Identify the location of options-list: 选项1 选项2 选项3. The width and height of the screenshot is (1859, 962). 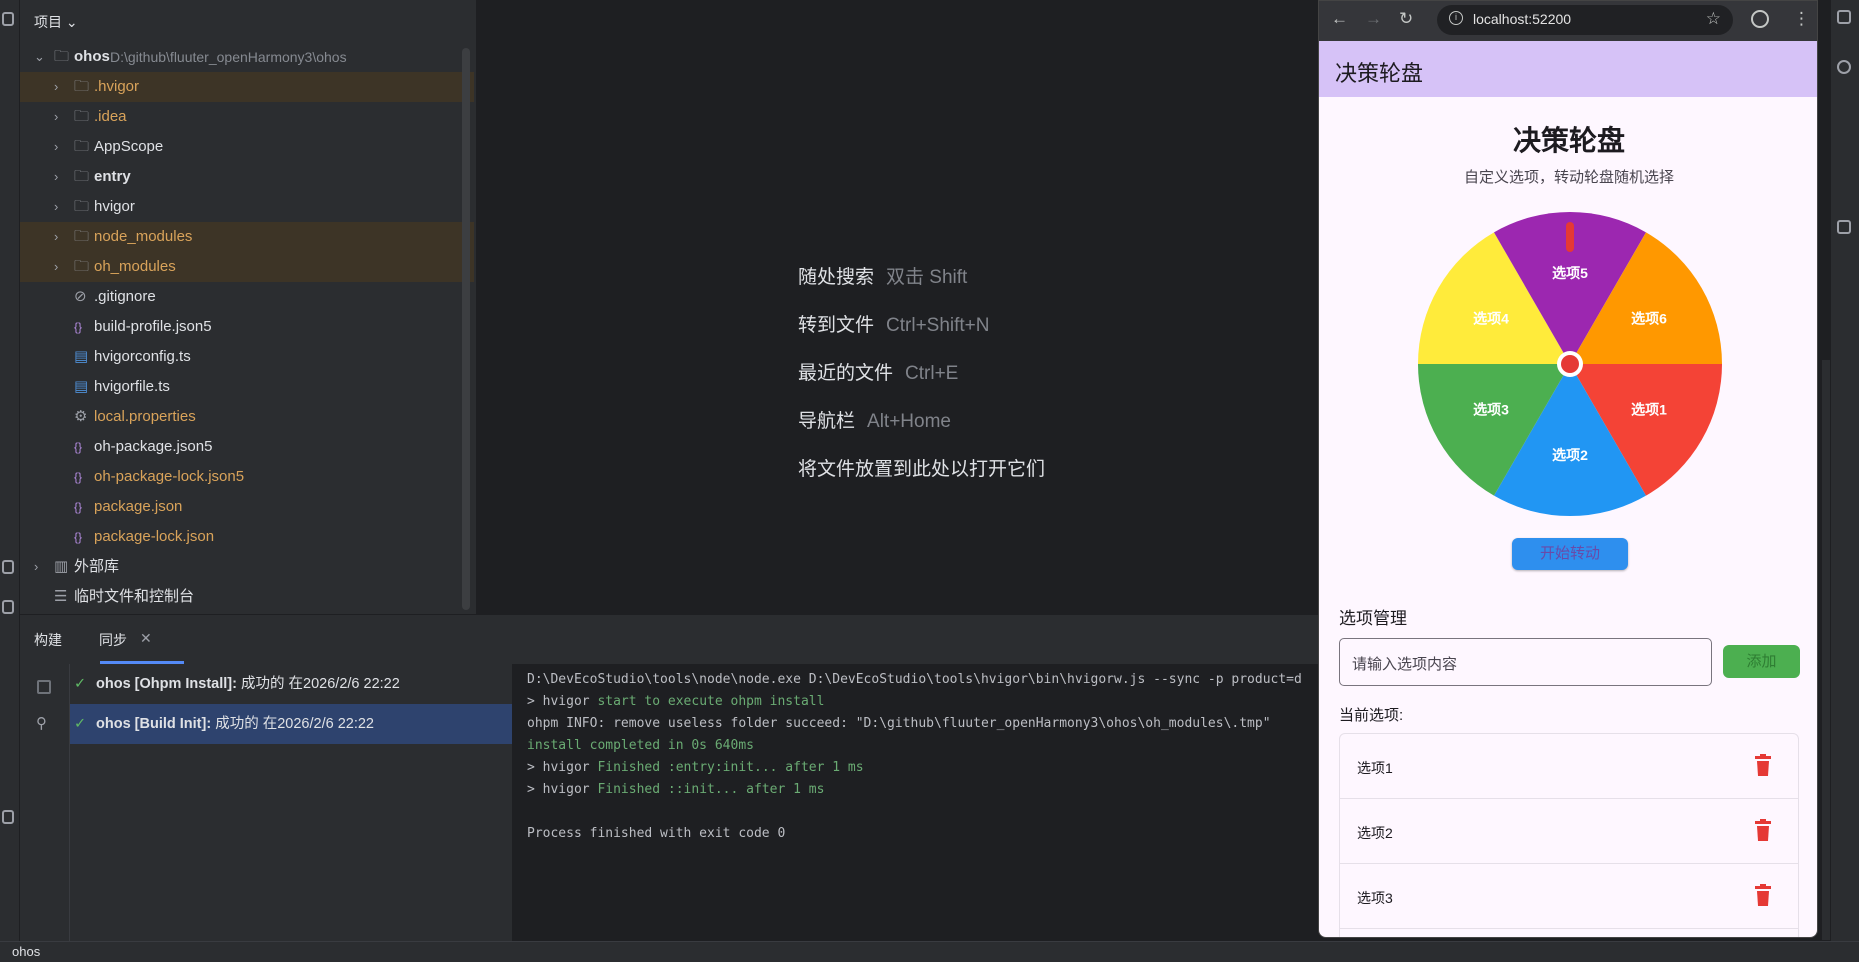
(1569, 835).